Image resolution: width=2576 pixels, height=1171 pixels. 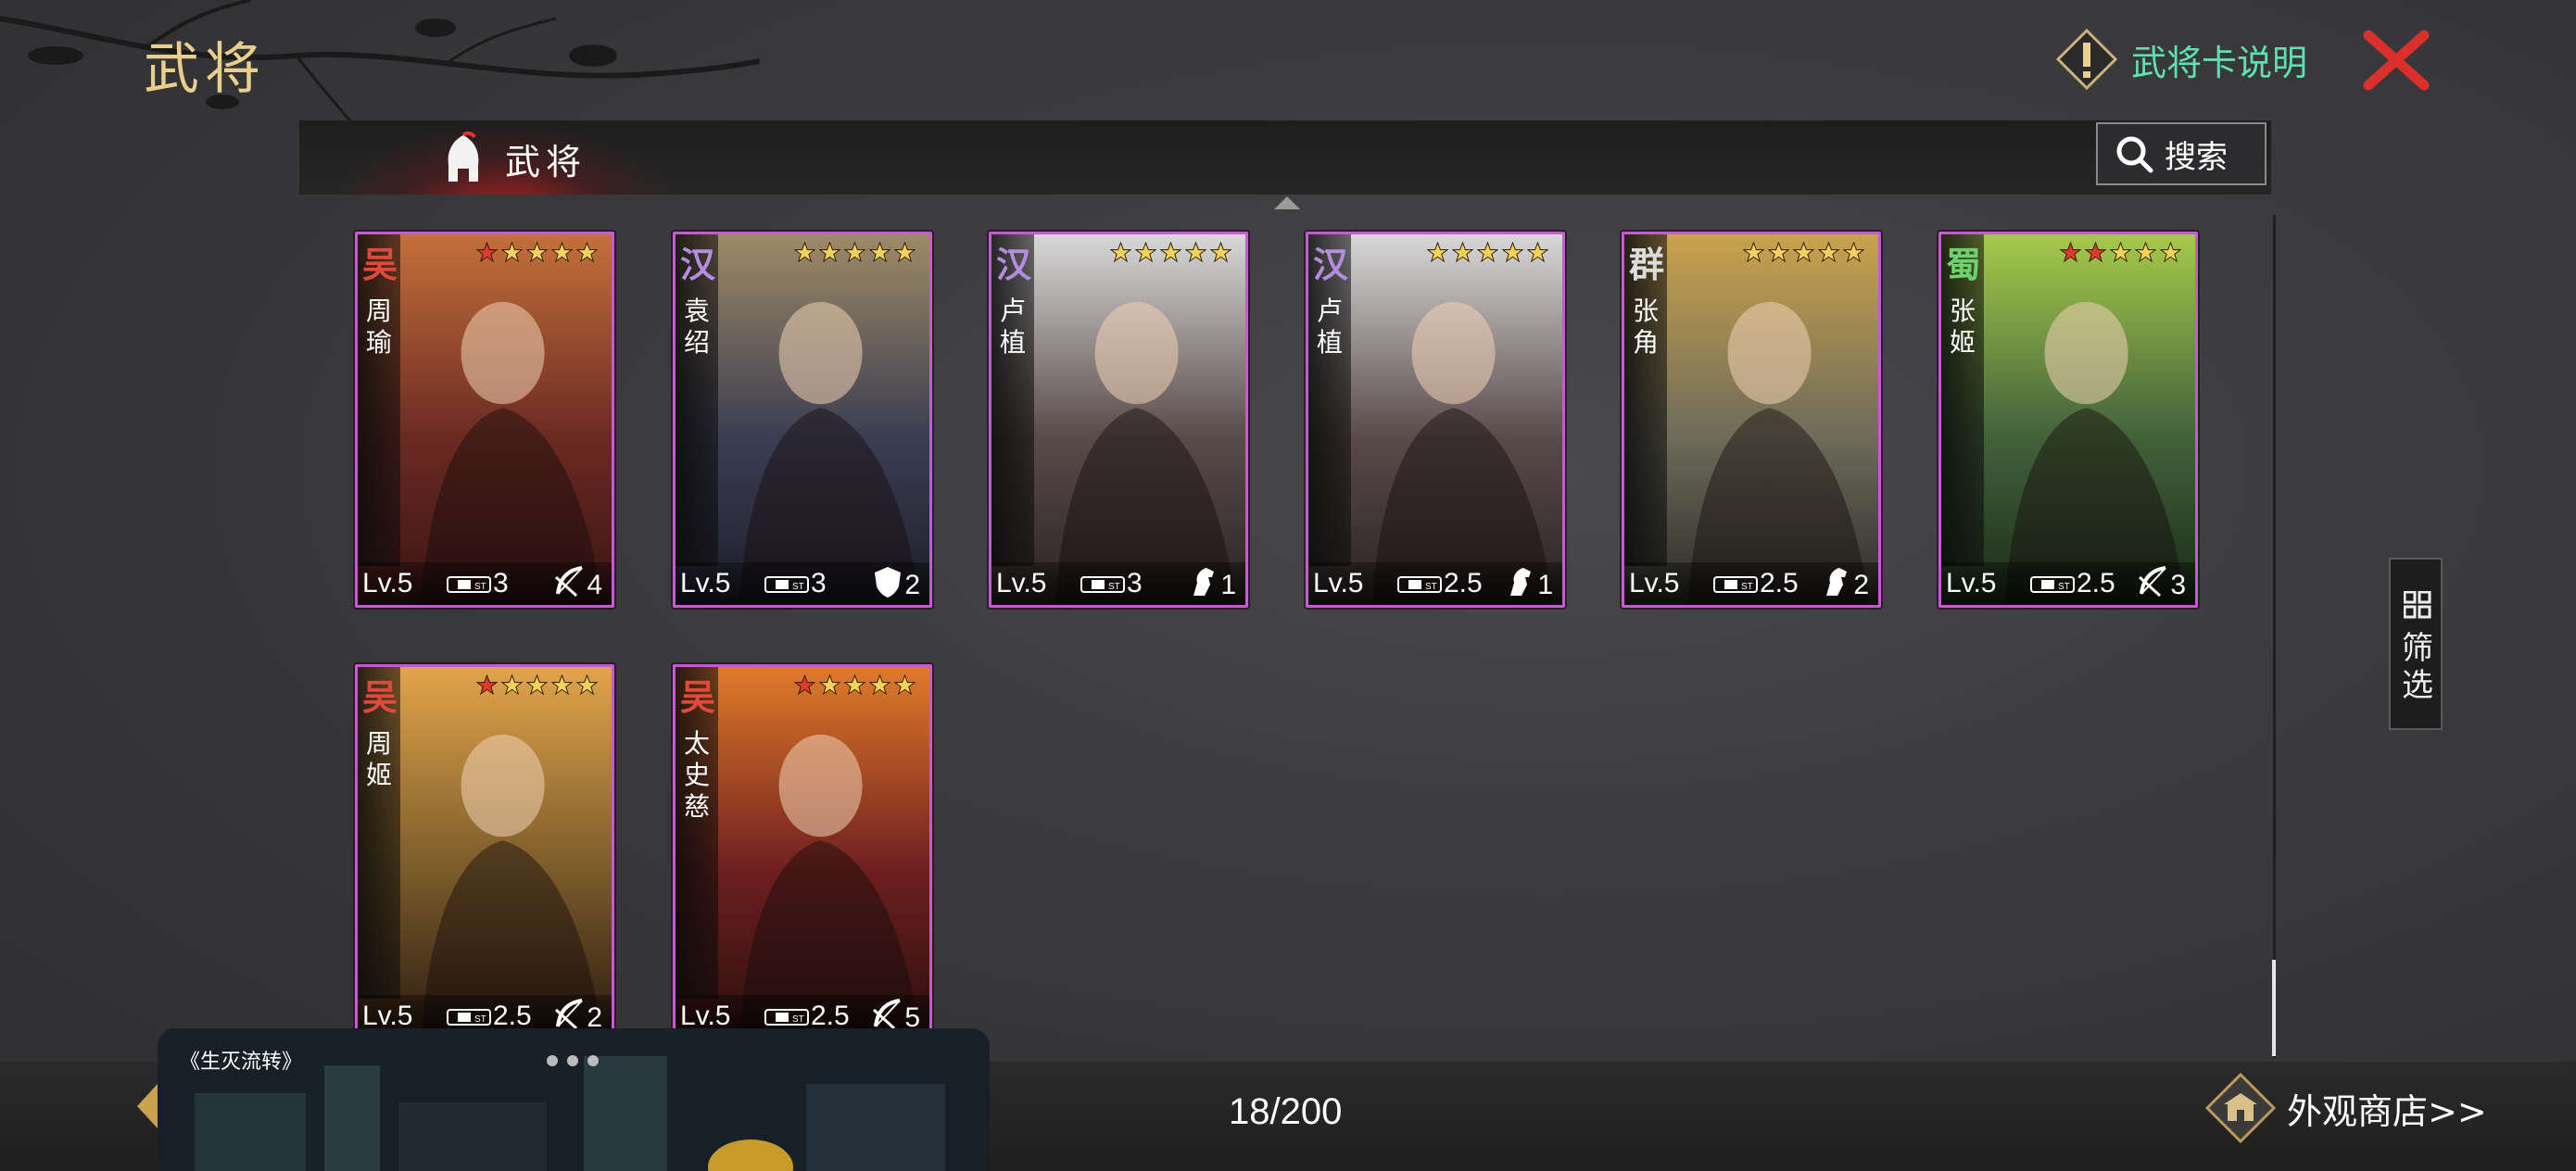 What do you see at coordinates (2135, 155) in the screenshot?
I see `search-icon` at bounding box center [2135, 155].